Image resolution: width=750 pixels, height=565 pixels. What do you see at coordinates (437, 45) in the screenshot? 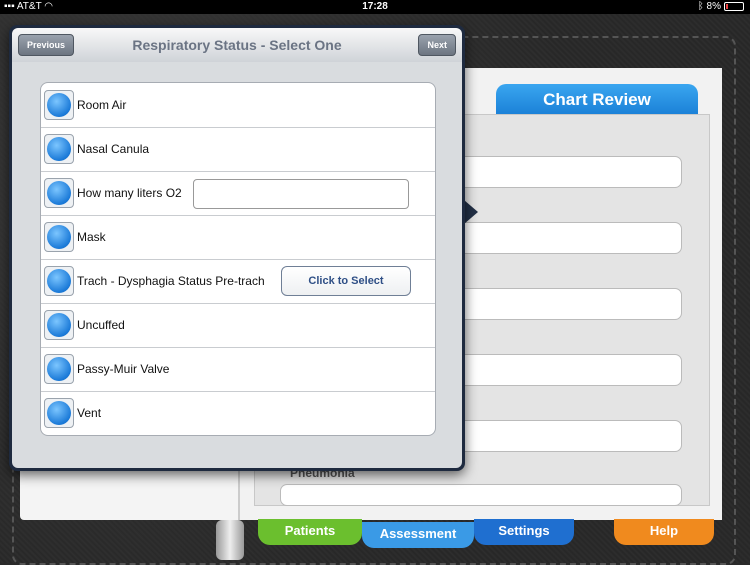
I see `next-button: Next` at bounding box center [437, 45].